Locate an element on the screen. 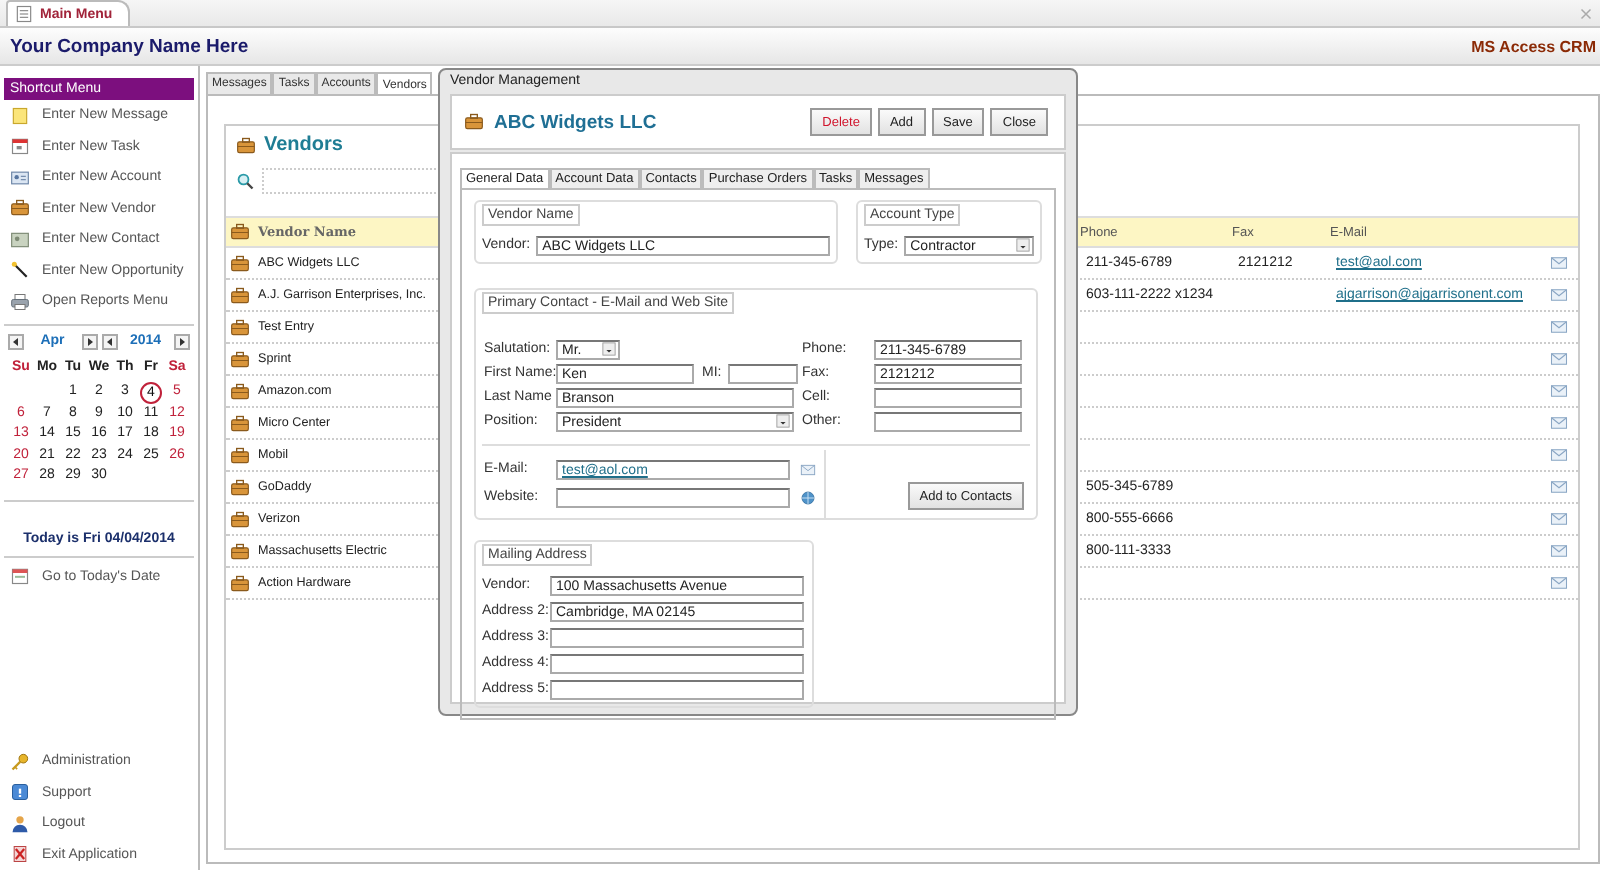 The image size is (1600, 870). search-icon is located at coordinates (245, 181).